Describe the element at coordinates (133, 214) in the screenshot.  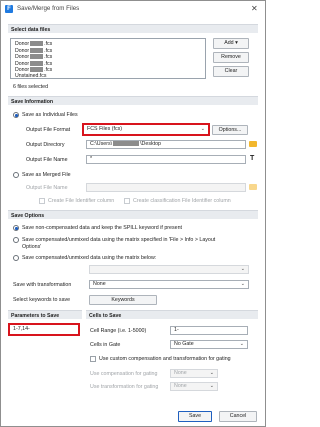
I see `section-save-options: Save Options` at that location.